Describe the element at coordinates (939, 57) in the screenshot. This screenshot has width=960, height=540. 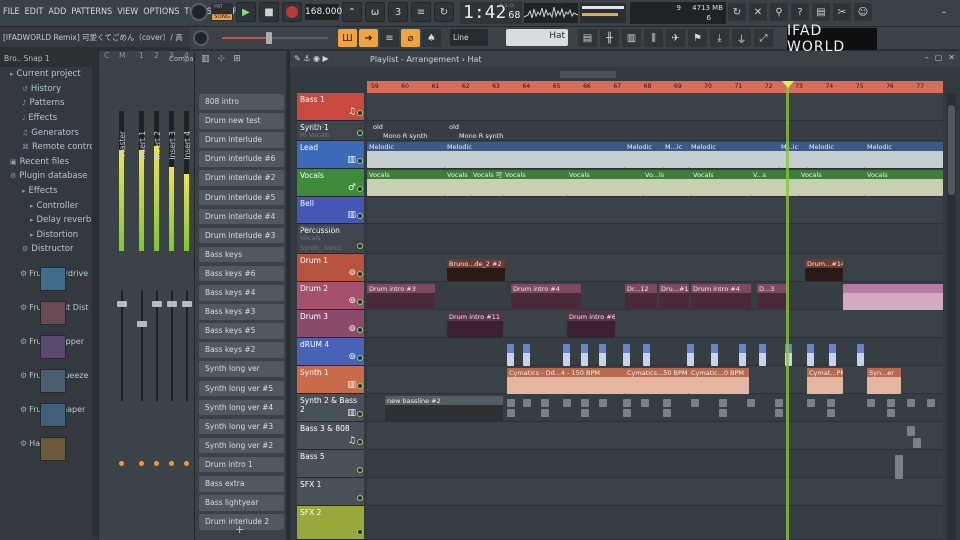
I see `playlist-maximize-icon: ▢` at that location.